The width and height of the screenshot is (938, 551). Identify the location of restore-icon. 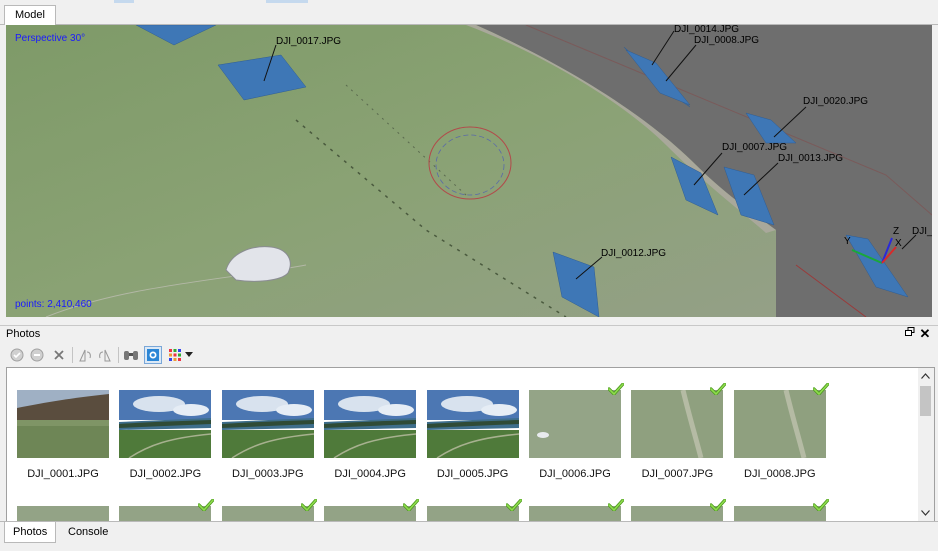
(910, 333).